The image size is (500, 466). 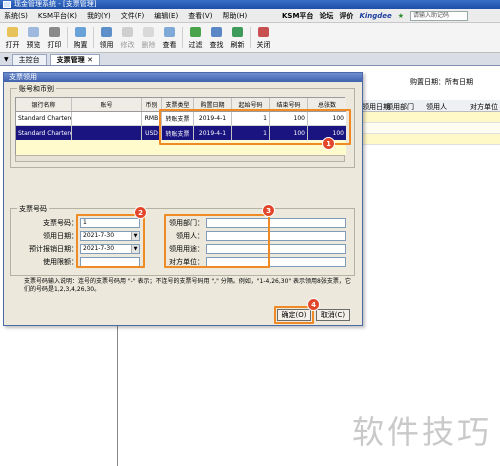 What do you see at coordinates (169, 32) in the screenshot?
I see `view-icon` at bounding box center [169, 32].